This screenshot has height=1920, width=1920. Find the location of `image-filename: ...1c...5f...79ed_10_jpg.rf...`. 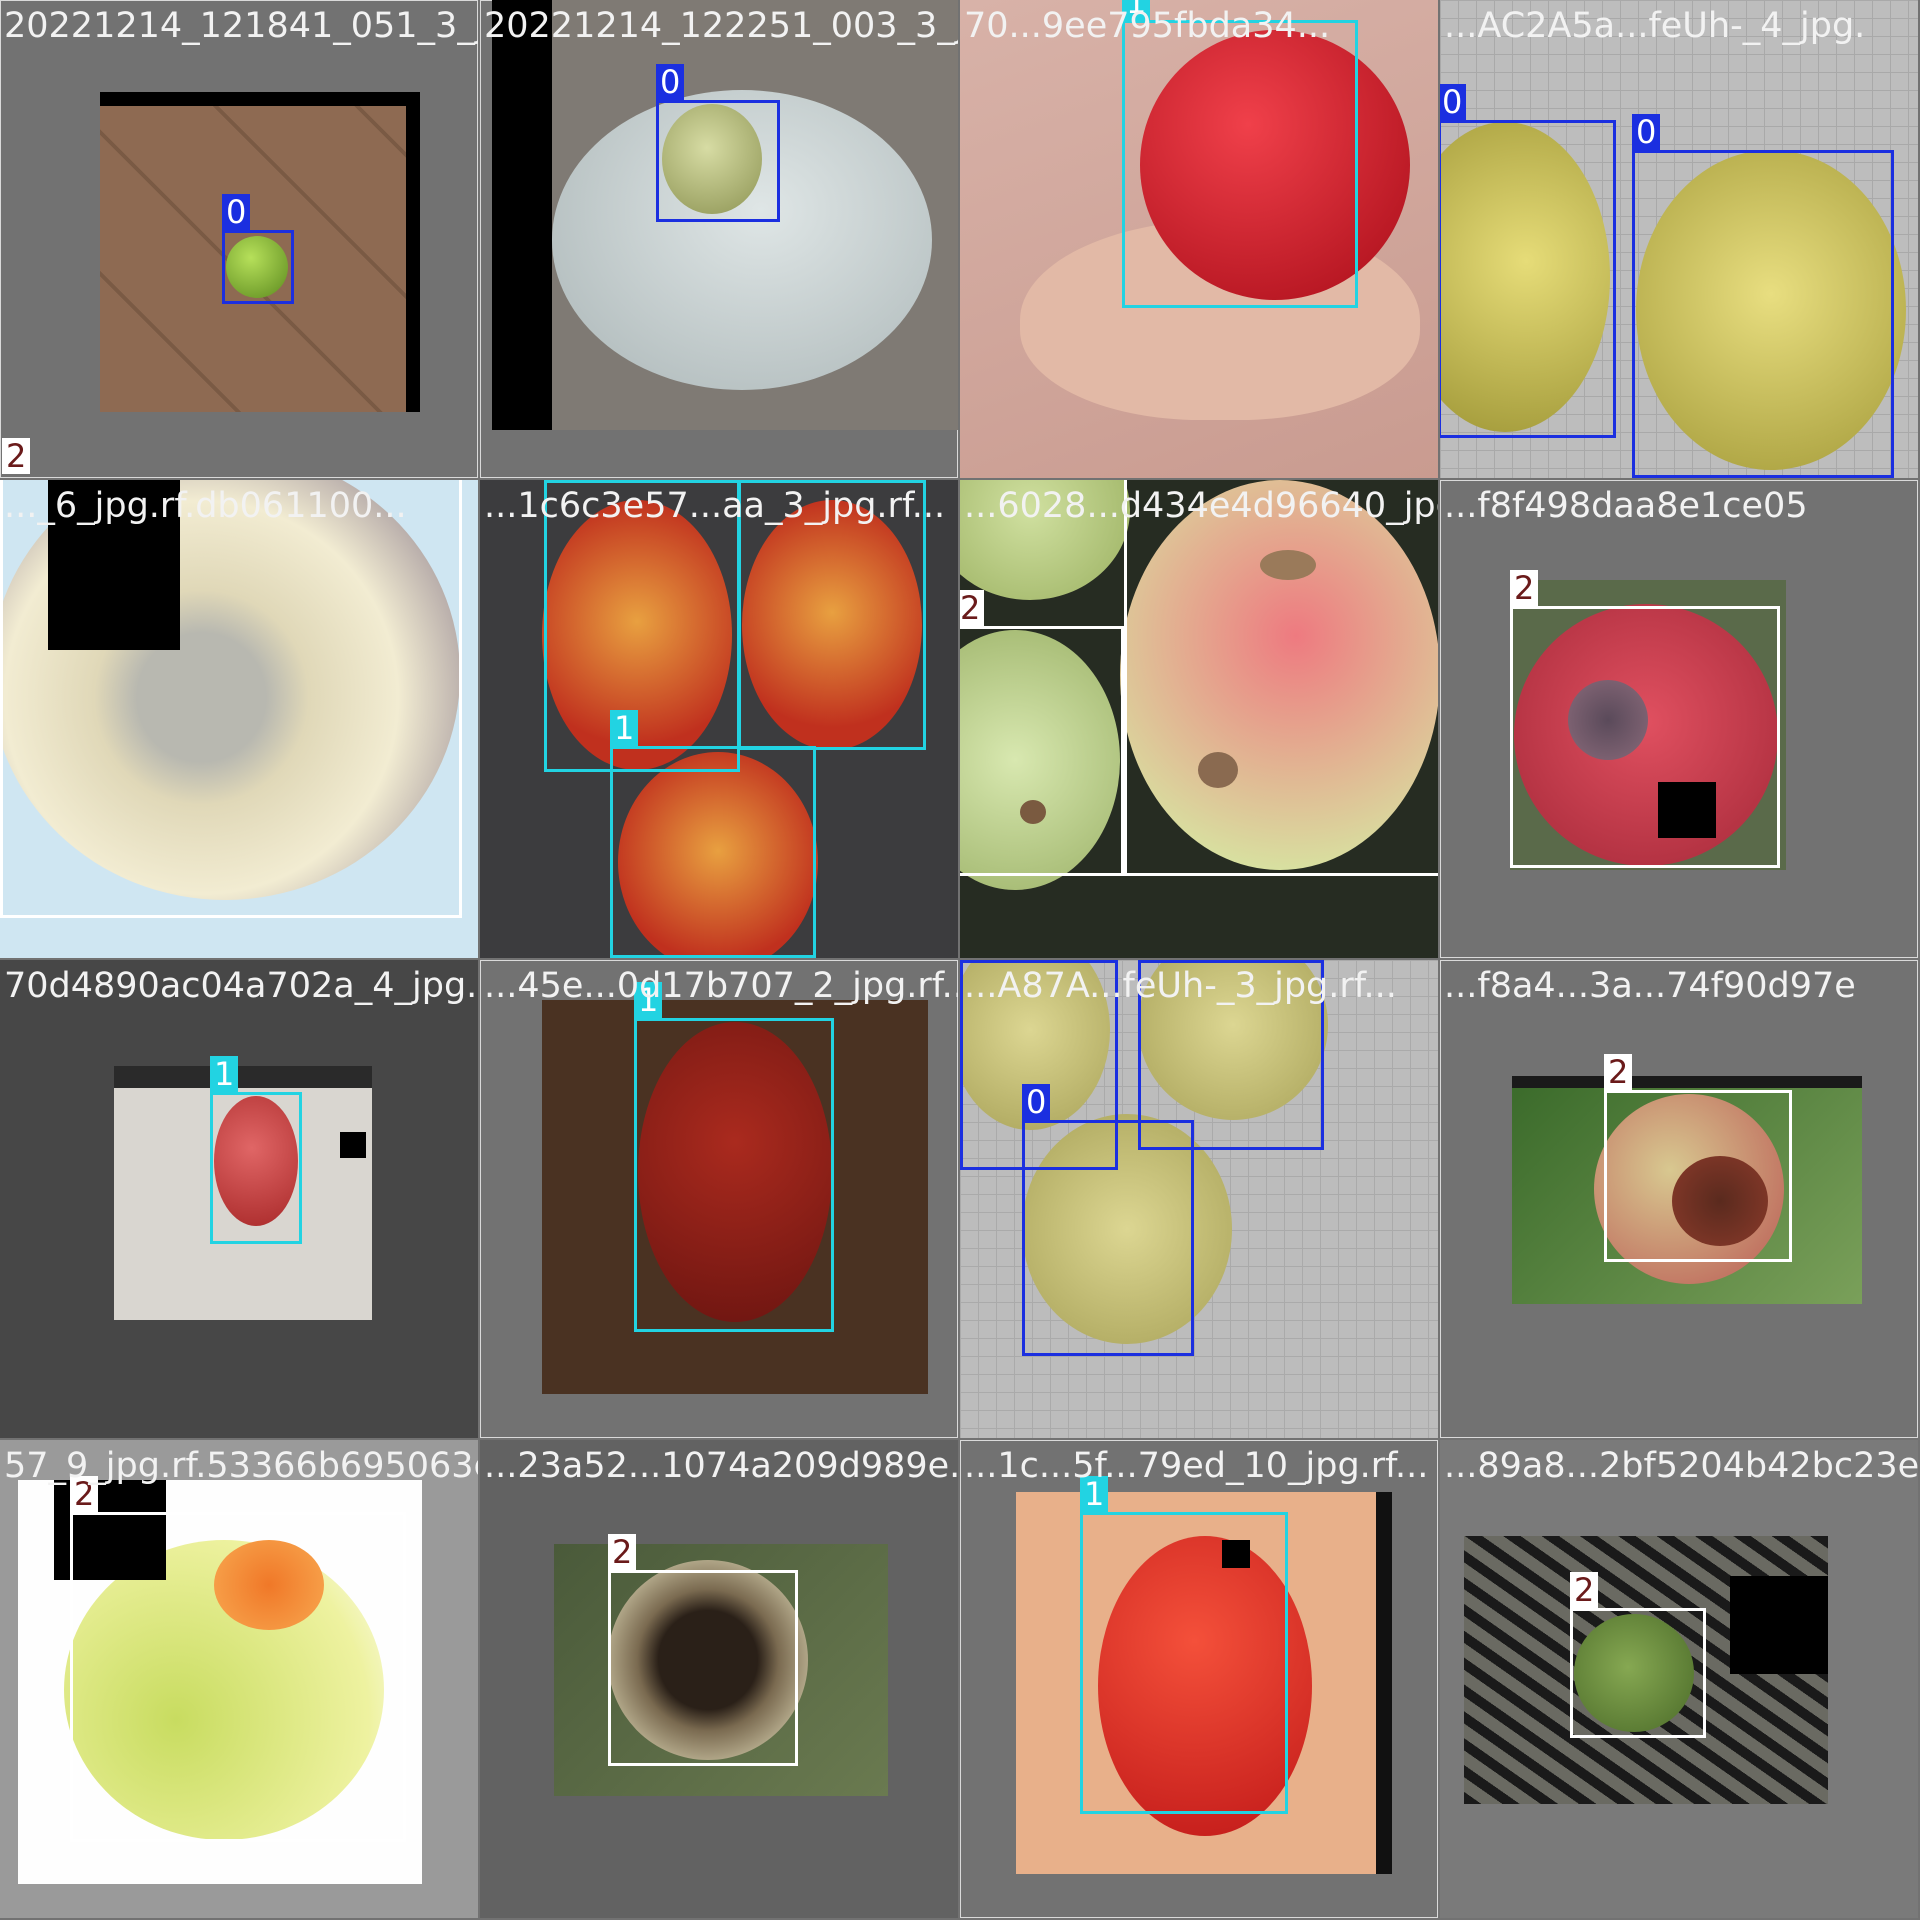

image-filename: ...1c...5f...79ed_10_jpg.rf... is located at coordinates (1196, 1466).